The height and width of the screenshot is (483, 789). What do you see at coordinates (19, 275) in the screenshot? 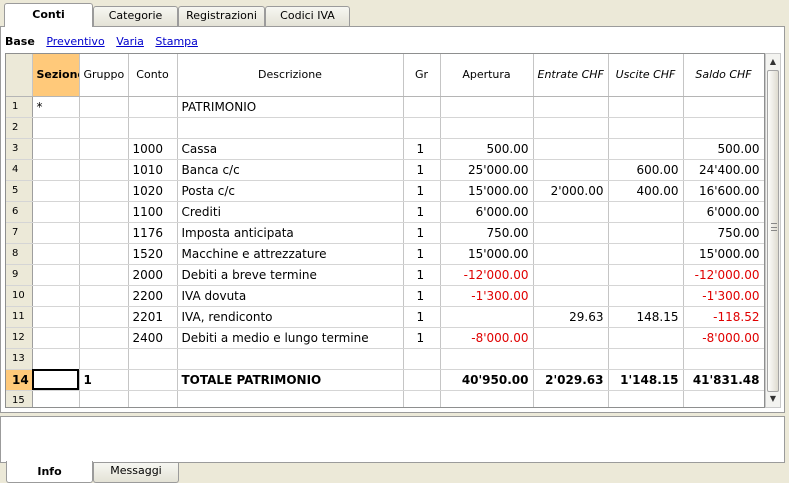
I see `row-number: 9` at bounding box center [19, 275].